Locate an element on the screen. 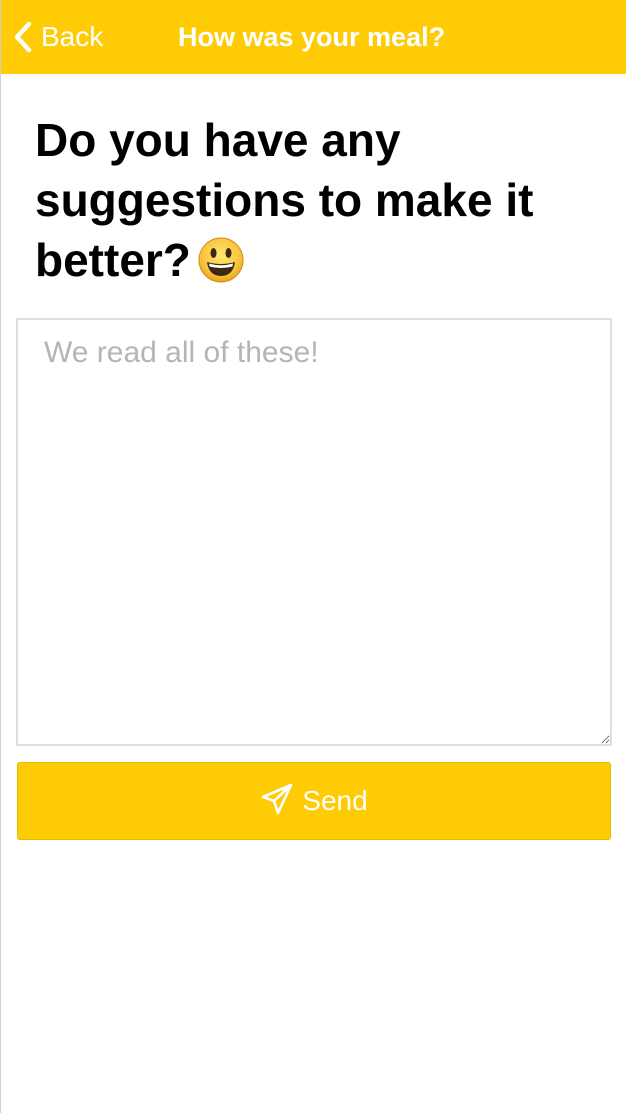 The height and width of the screenshot is (1113, 626). page-title: How was your meal? is located at coordinates (312, 37).